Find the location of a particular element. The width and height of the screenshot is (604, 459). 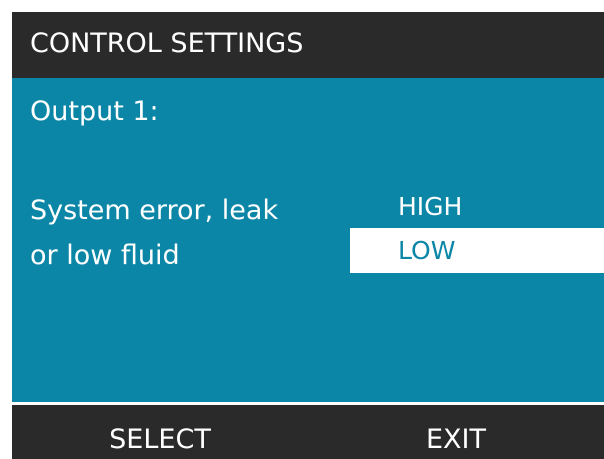

select-softkey: SELECT is located at coordinates (160, 432).